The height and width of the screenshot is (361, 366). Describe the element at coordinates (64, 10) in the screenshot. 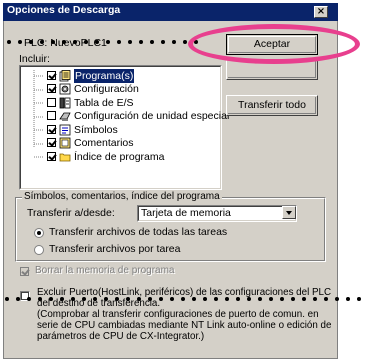

I see `dialog-title: Opciones de Descarga` at that location.